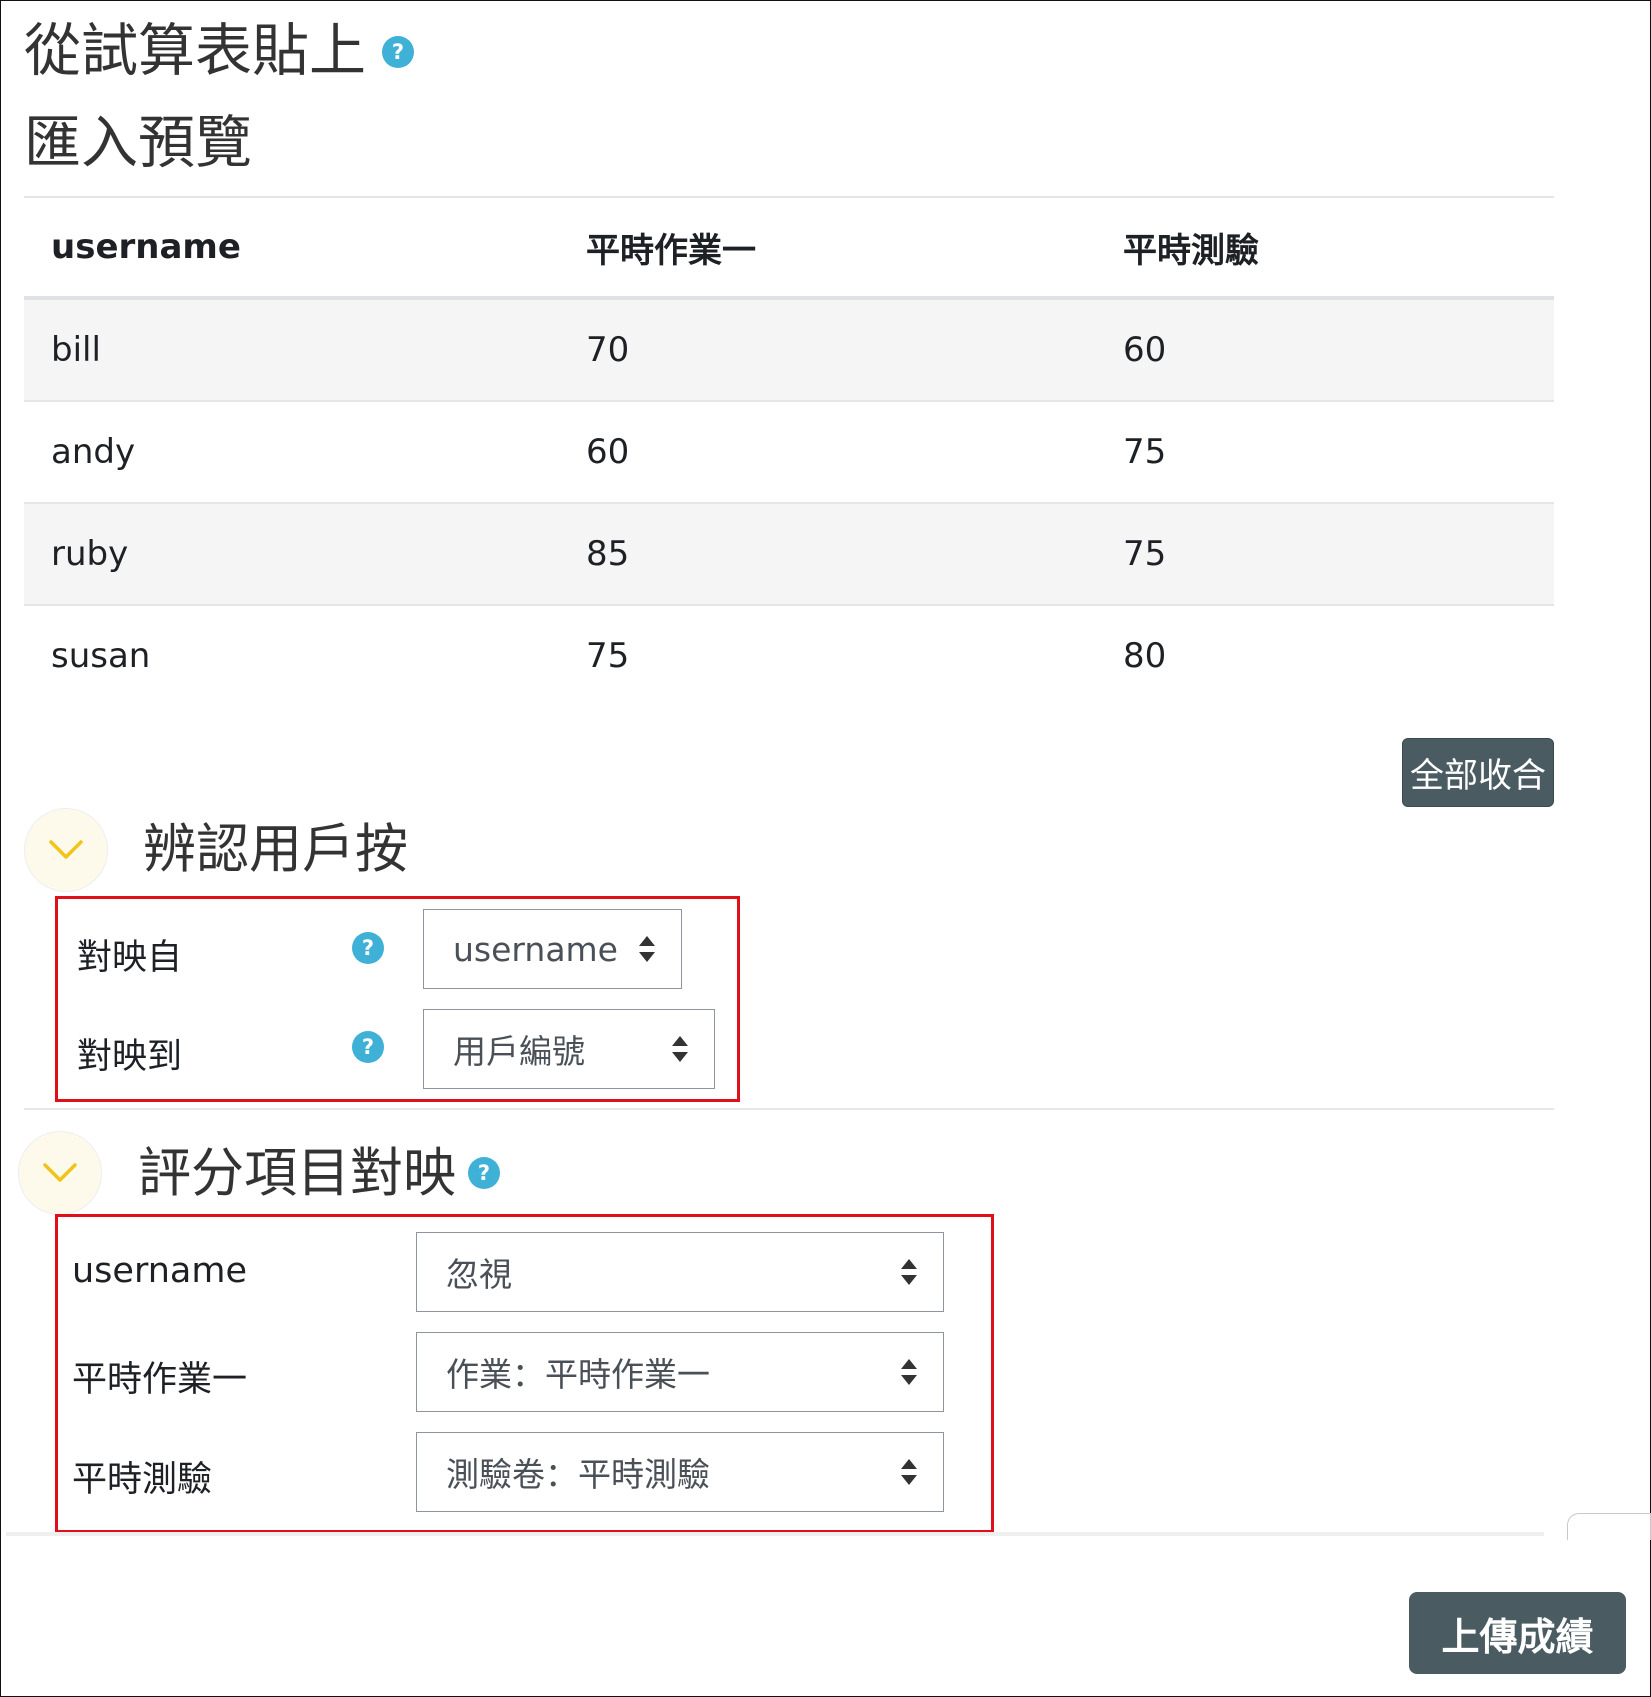  Describe the element at coordinates (680, 1272) in the screenshot. I see `grade-map-select: 忽視` at that location.